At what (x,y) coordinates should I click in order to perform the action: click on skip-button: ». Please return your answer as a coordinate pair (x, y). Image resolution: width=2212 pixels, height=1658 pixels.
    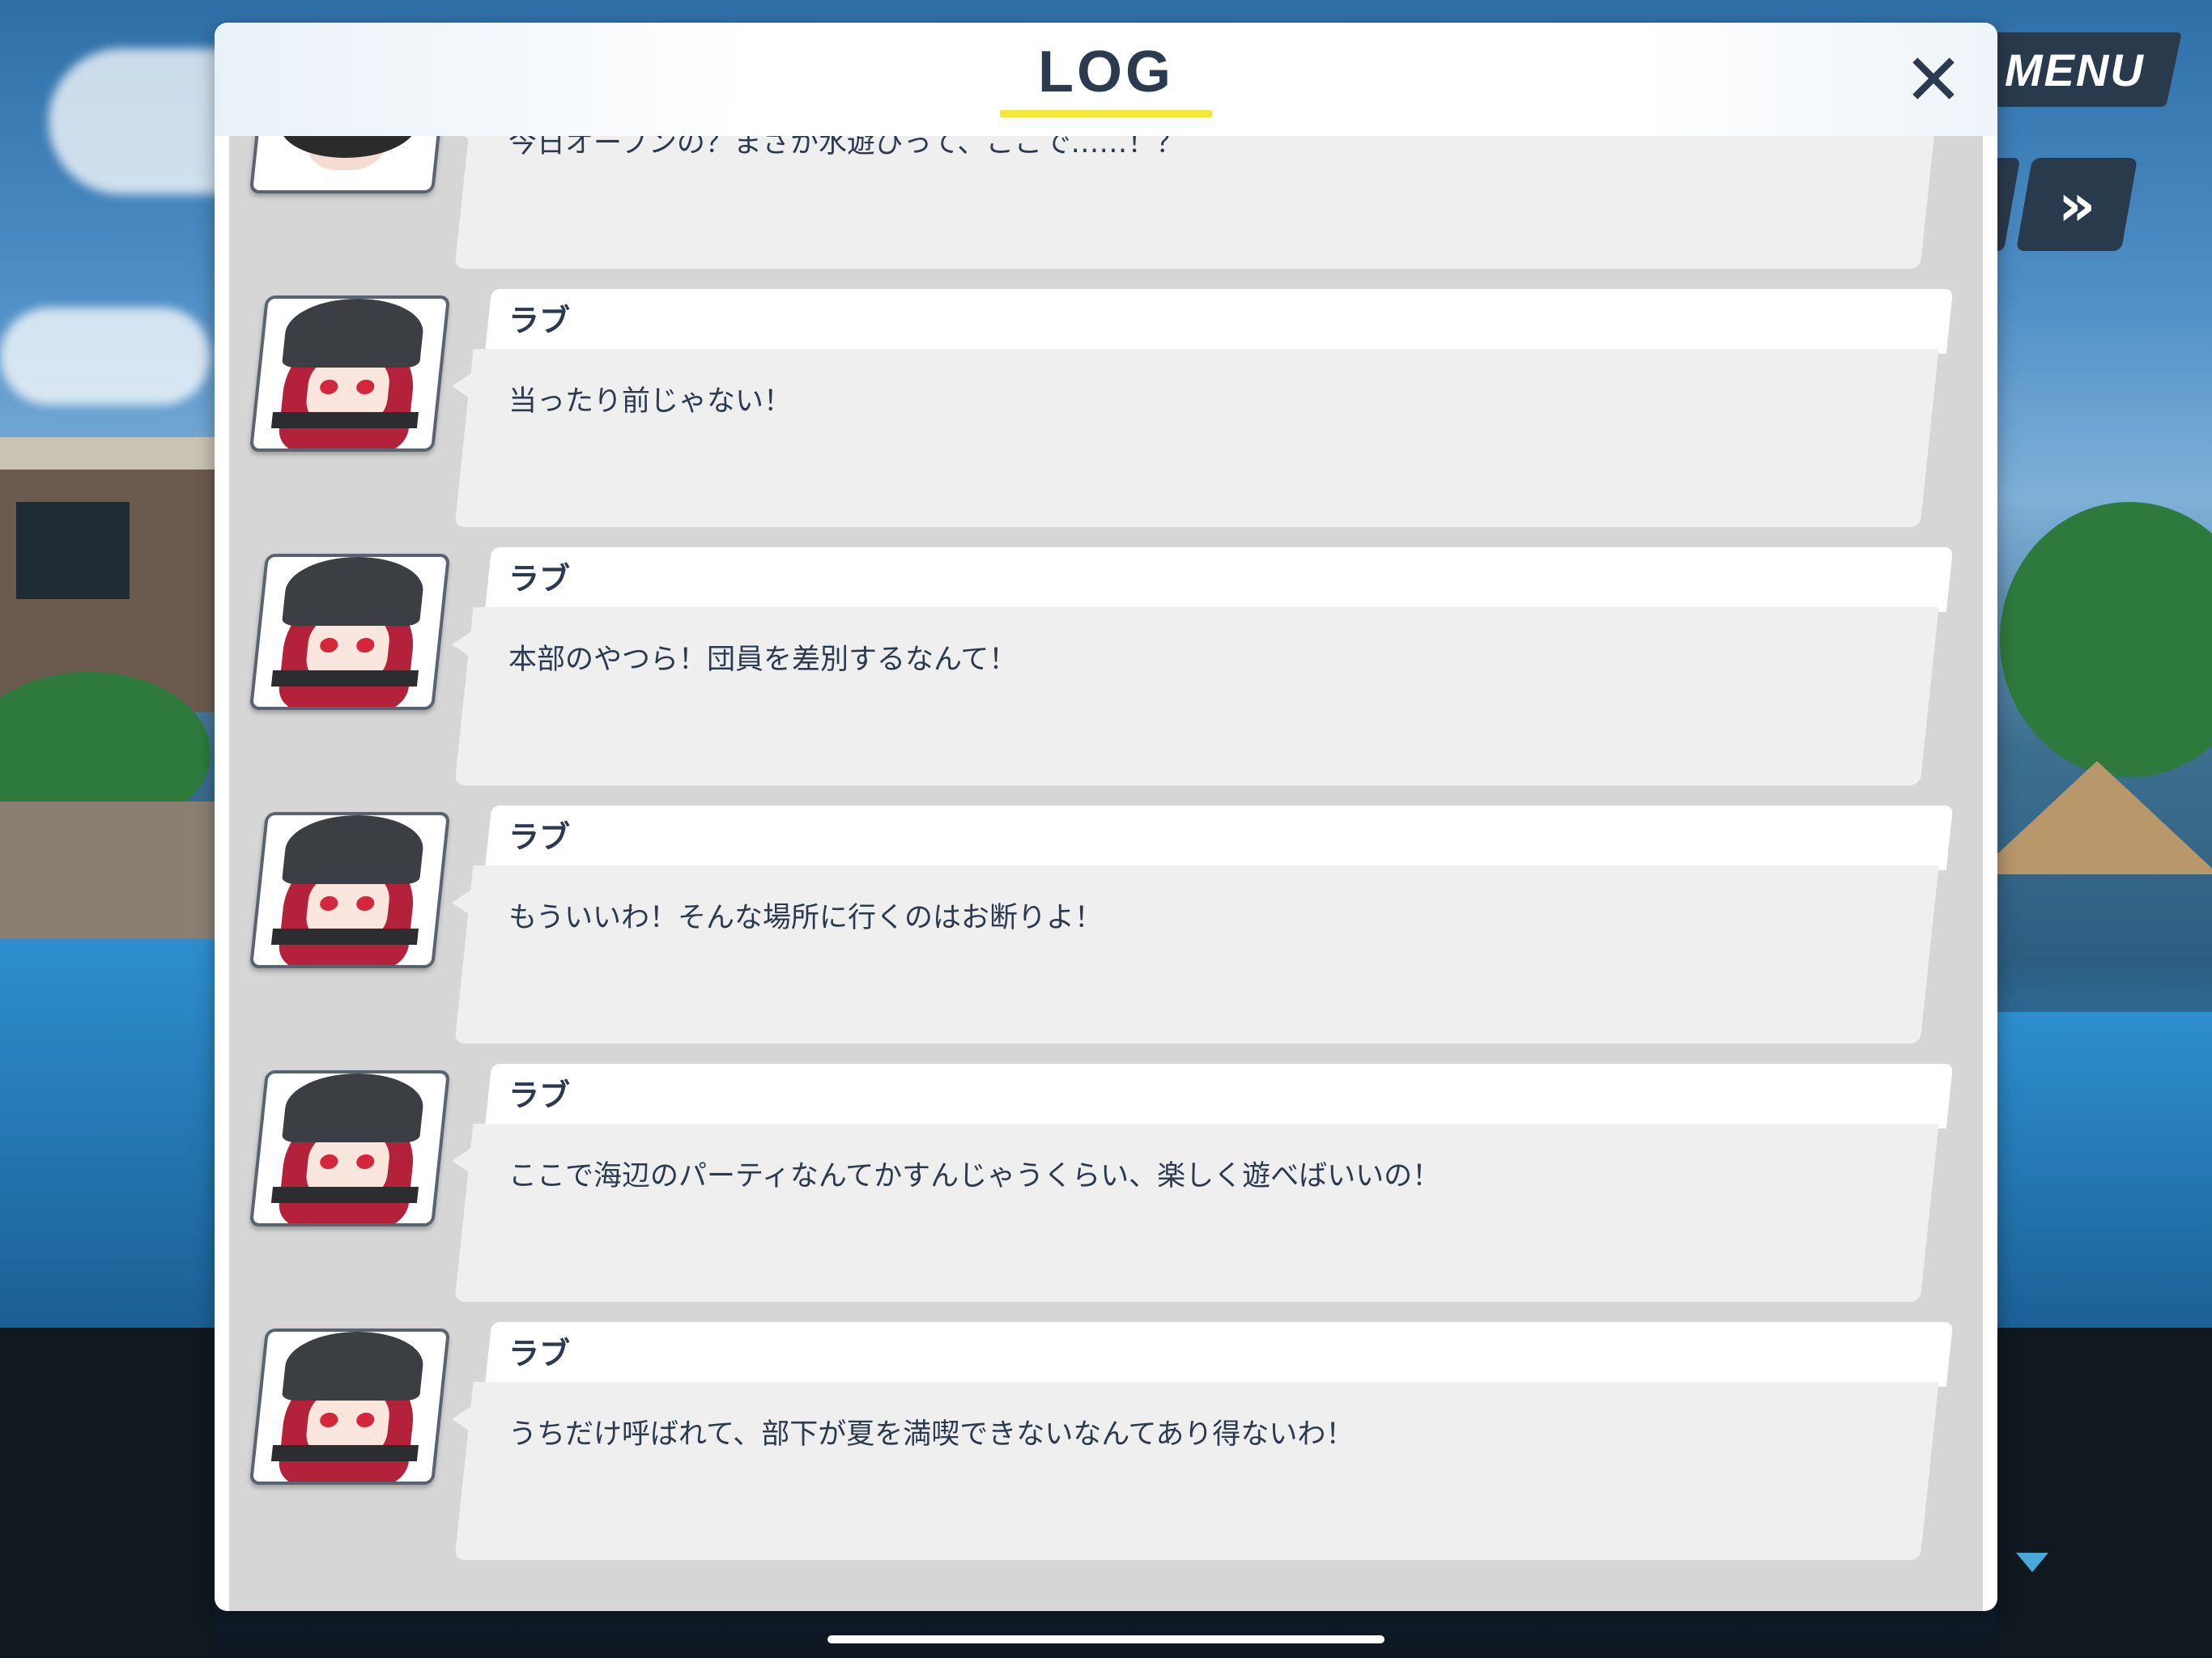
    Looking at the image, I should click on (2077, 204).